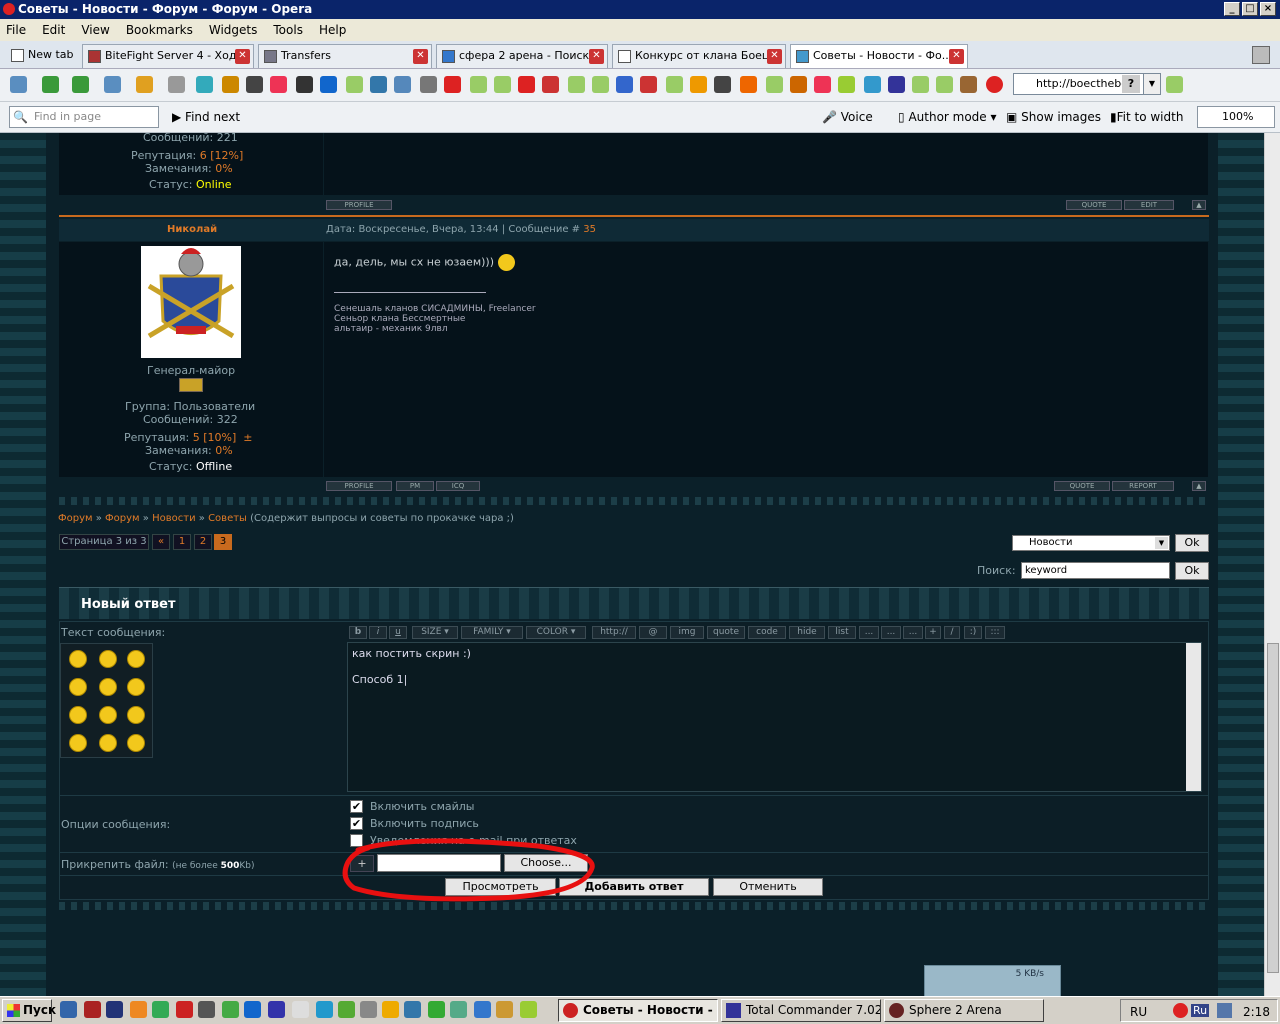 The image size is (1280, 1024). Describe the element at coordinates (699, 56) in the screenshot. I see `tab-contest: Конкурс от клана Боец ✕` at that location.